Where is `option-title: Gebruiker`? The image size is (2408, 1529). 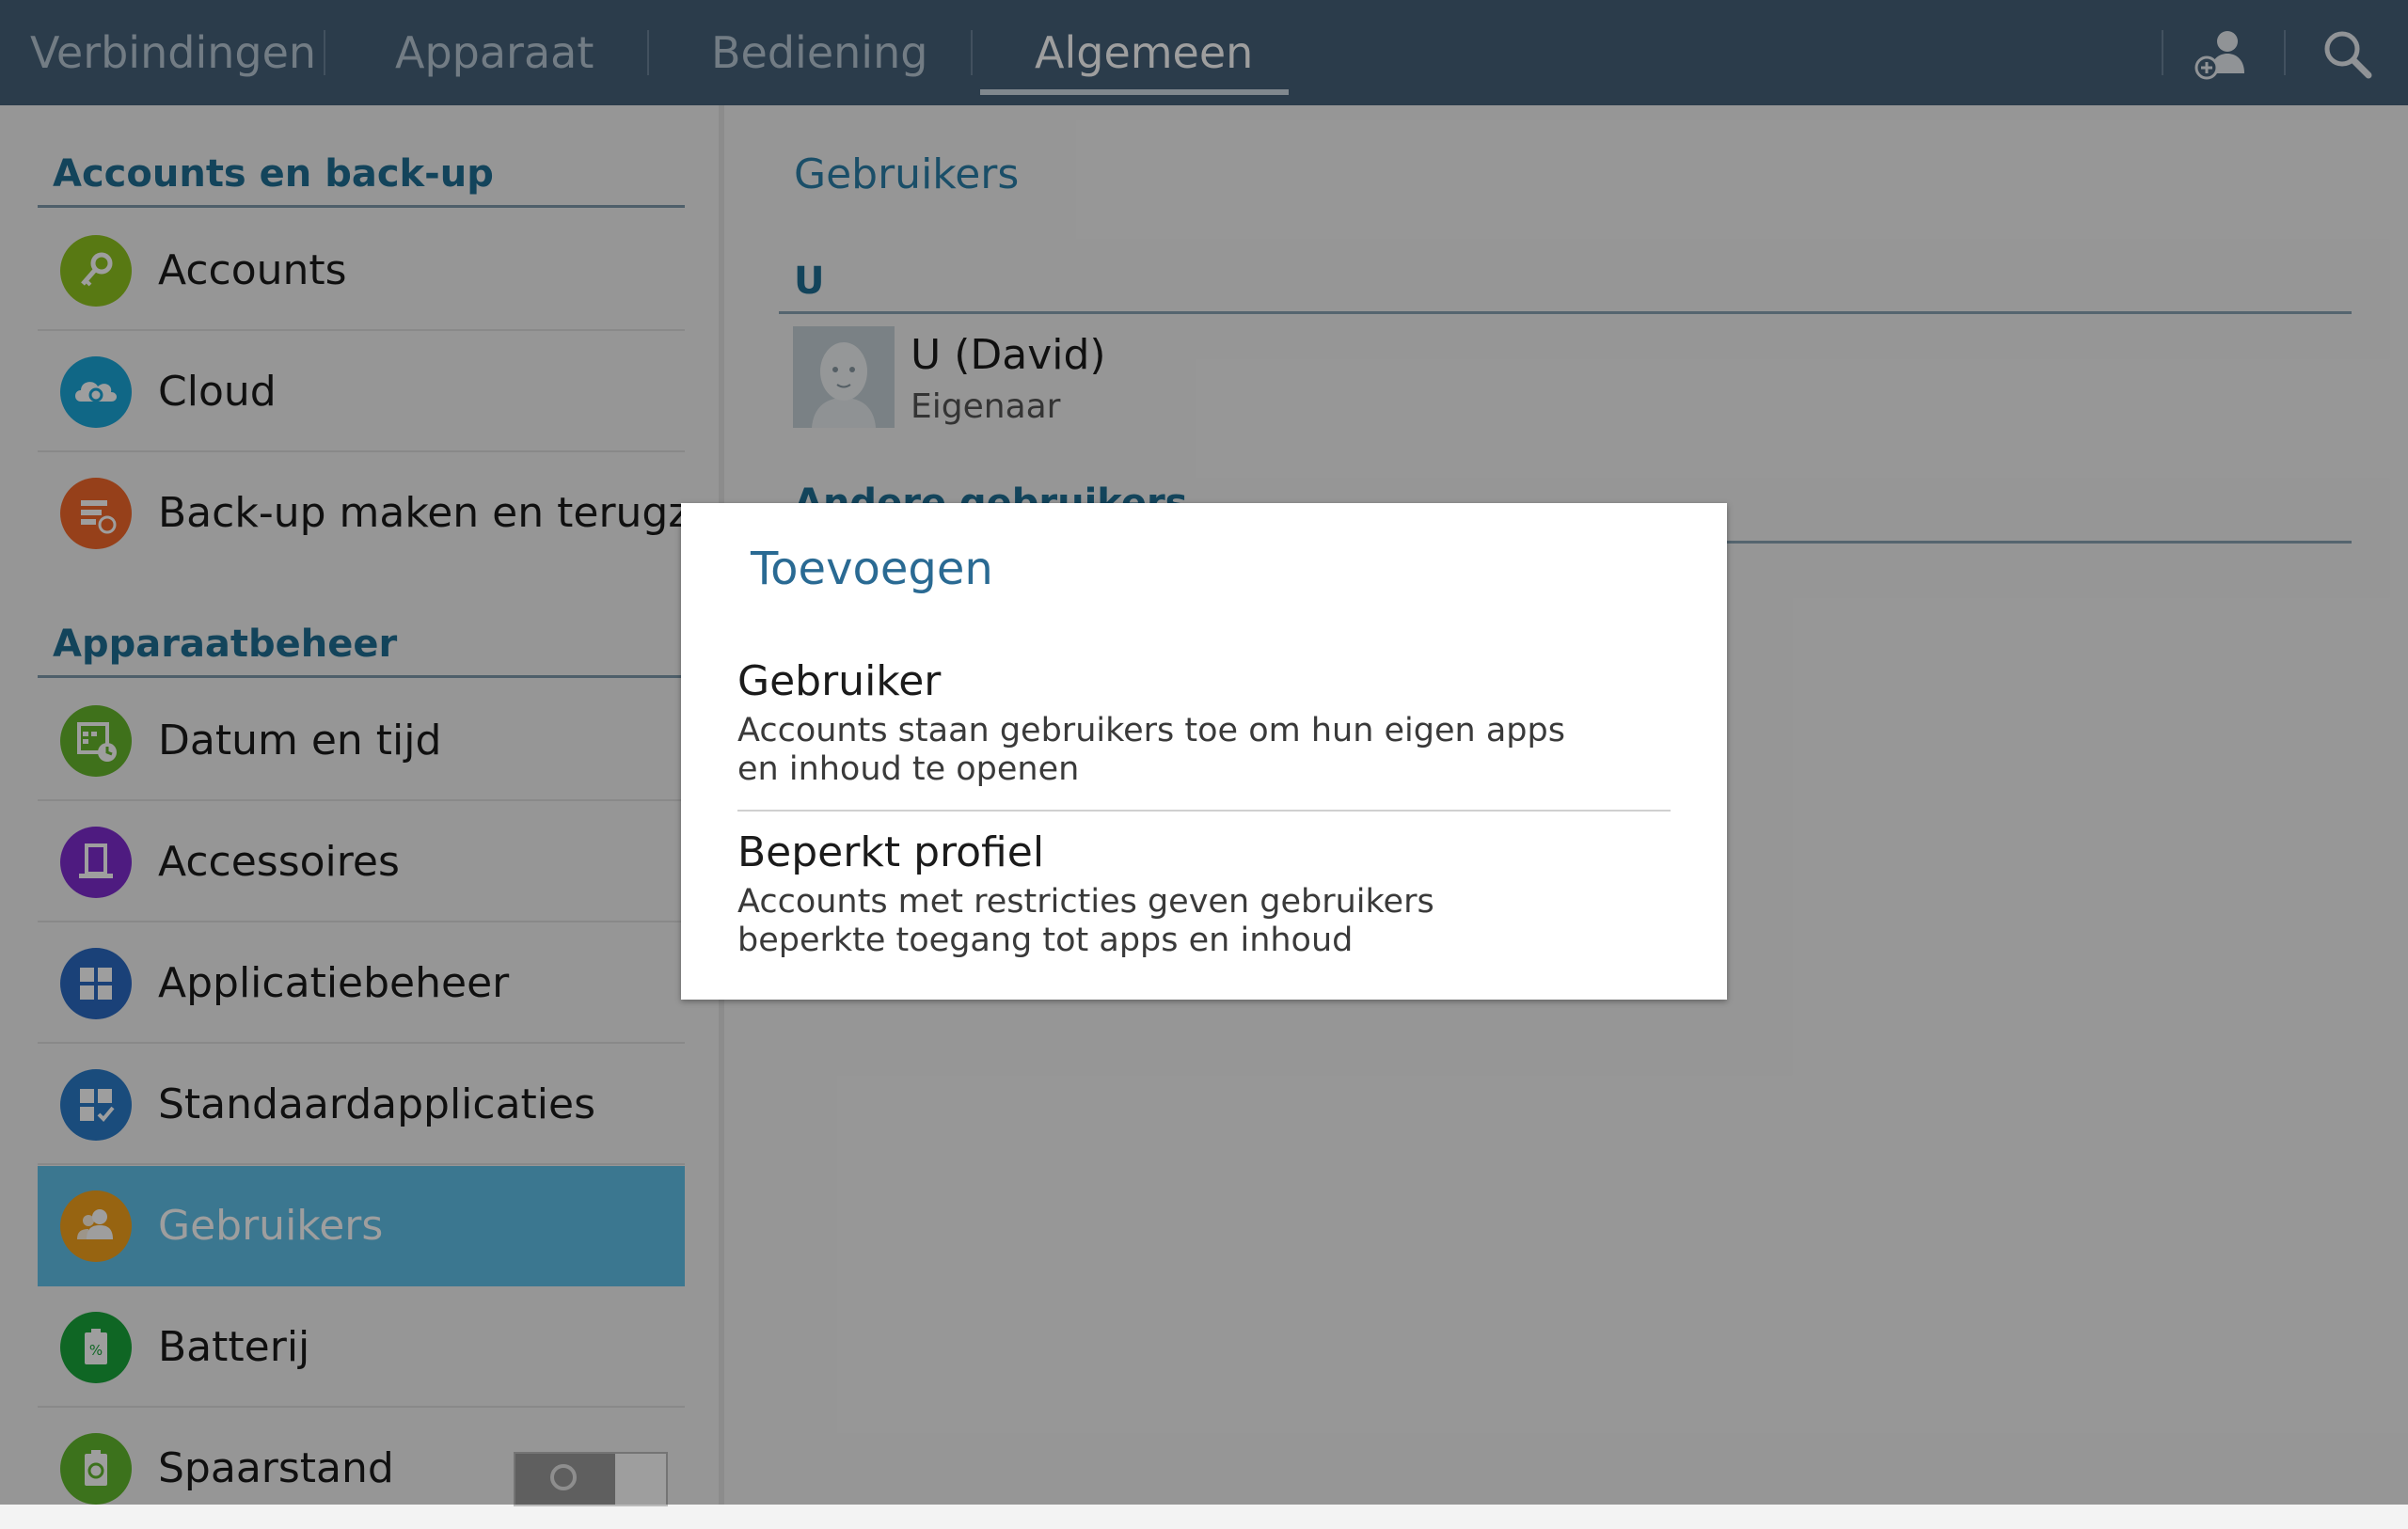
option-title: Gebruiker is located at coordinates (840, 681).